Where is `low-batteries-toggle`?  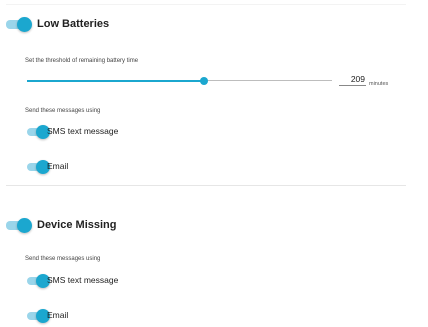
low-batteries-toggle is located at coordinates (19, 24).